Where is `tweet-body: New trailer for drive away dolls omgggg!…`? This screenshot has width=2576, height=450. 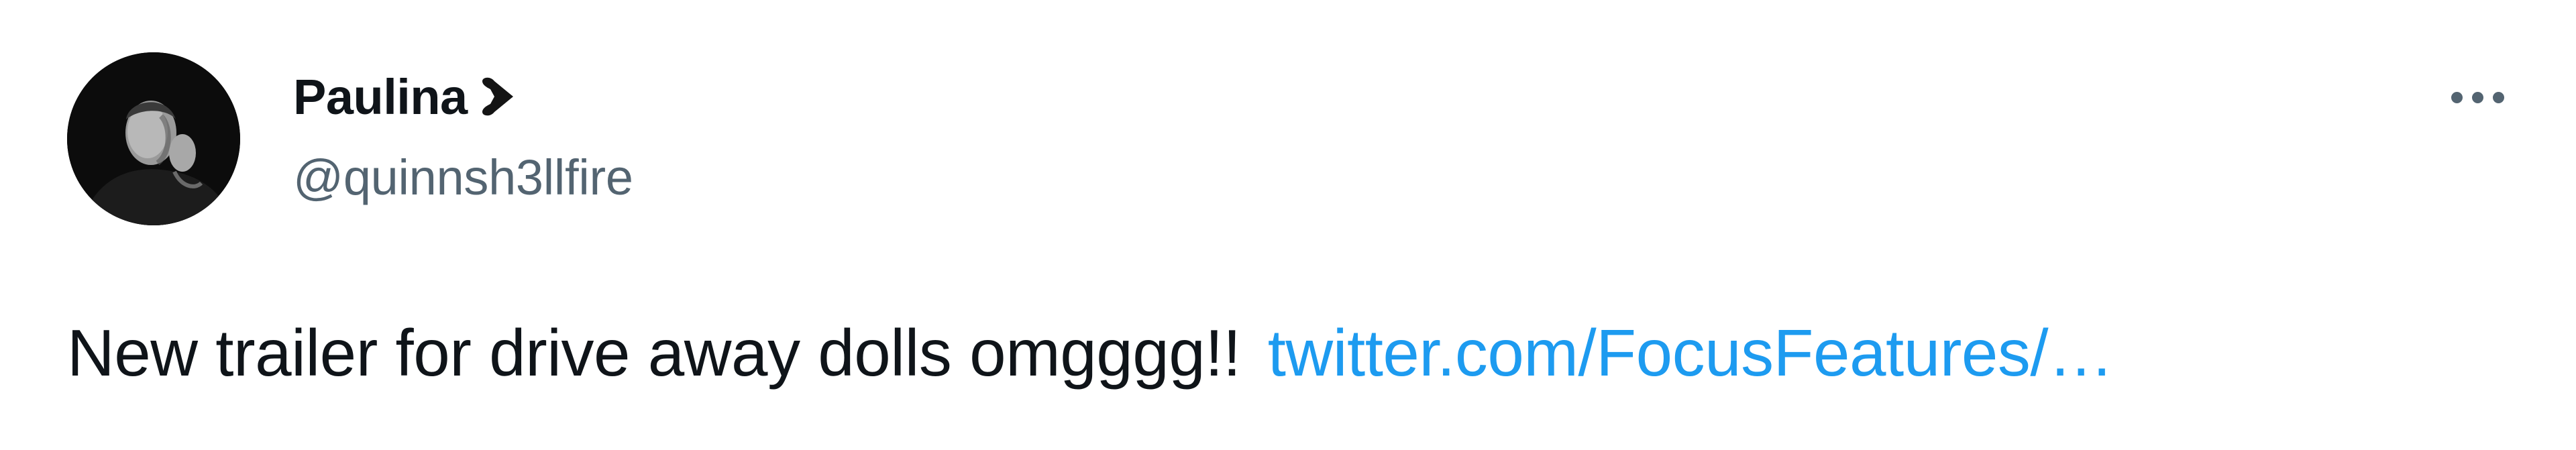
tweet-body: New trailer for drive away dolls omgggg!… is located at coordinates (654, 353).